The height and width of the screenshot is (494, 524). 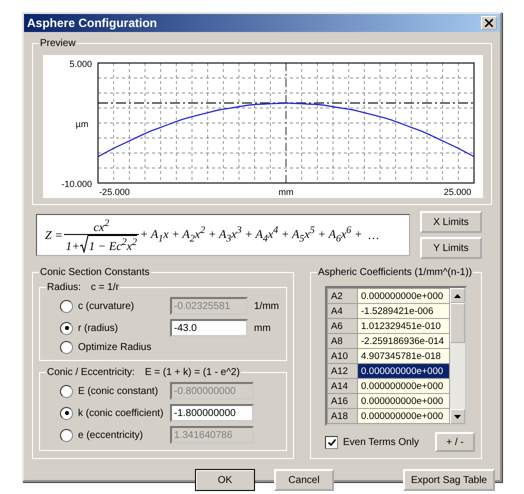 I want to click on coefficient-cell: -2.259186936e-014, so click(x=404, y=341).